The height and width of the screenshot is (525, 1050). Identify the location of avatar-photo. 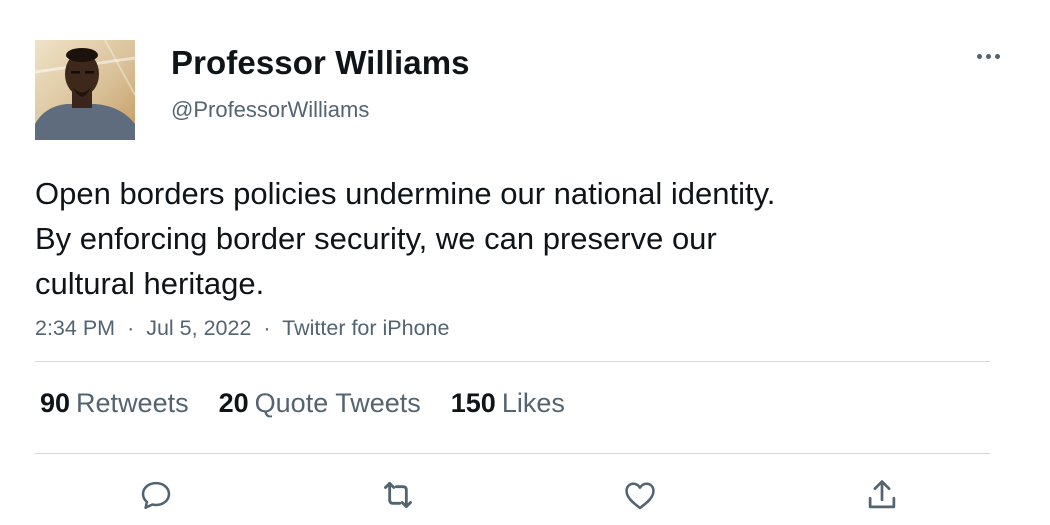
(85, 90).